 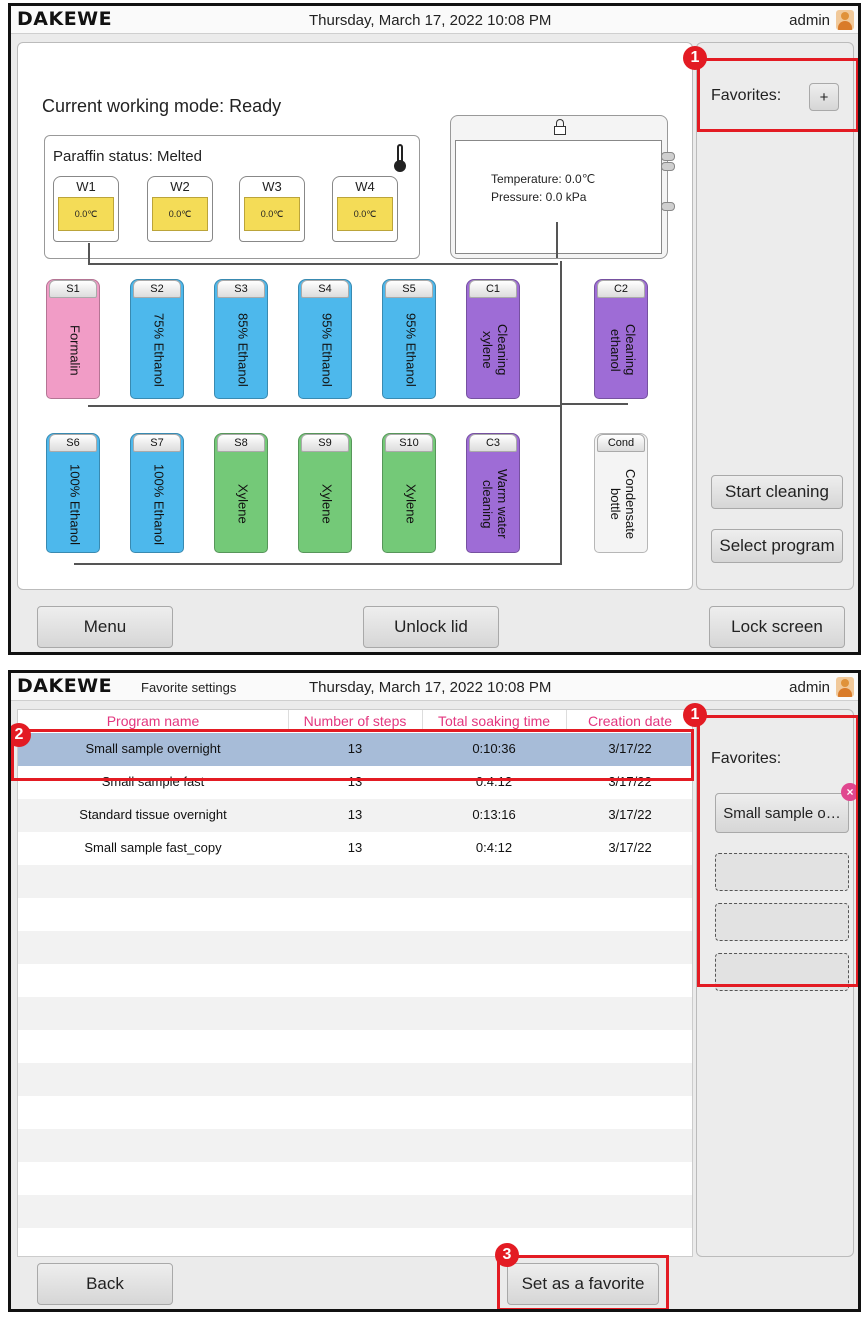 I want to click on wax-tank-label: W3, so click(x=272, y=186).